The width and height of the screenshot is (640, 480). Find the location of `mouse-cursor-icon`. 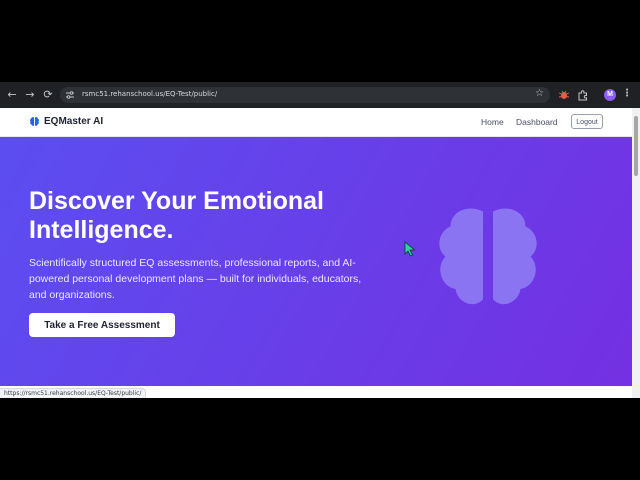

mouse-cursor-icon is located at coordinates (410, 249).